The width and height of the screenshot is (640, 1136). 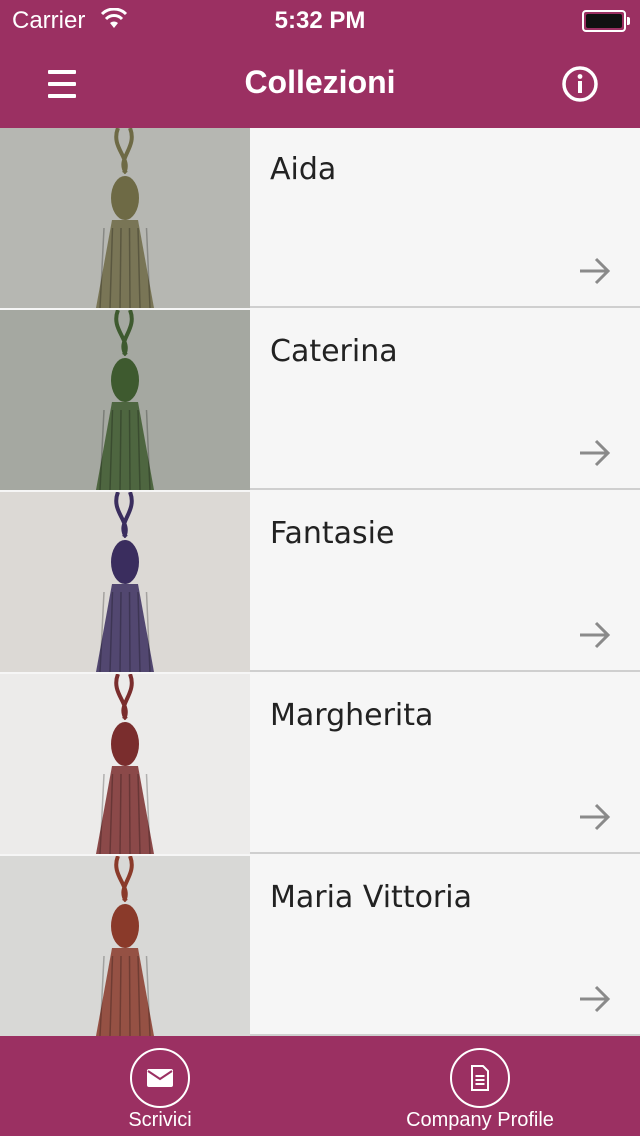 I want to click on tab-company-profile: Company Profile, so click(x=480, y=1086).